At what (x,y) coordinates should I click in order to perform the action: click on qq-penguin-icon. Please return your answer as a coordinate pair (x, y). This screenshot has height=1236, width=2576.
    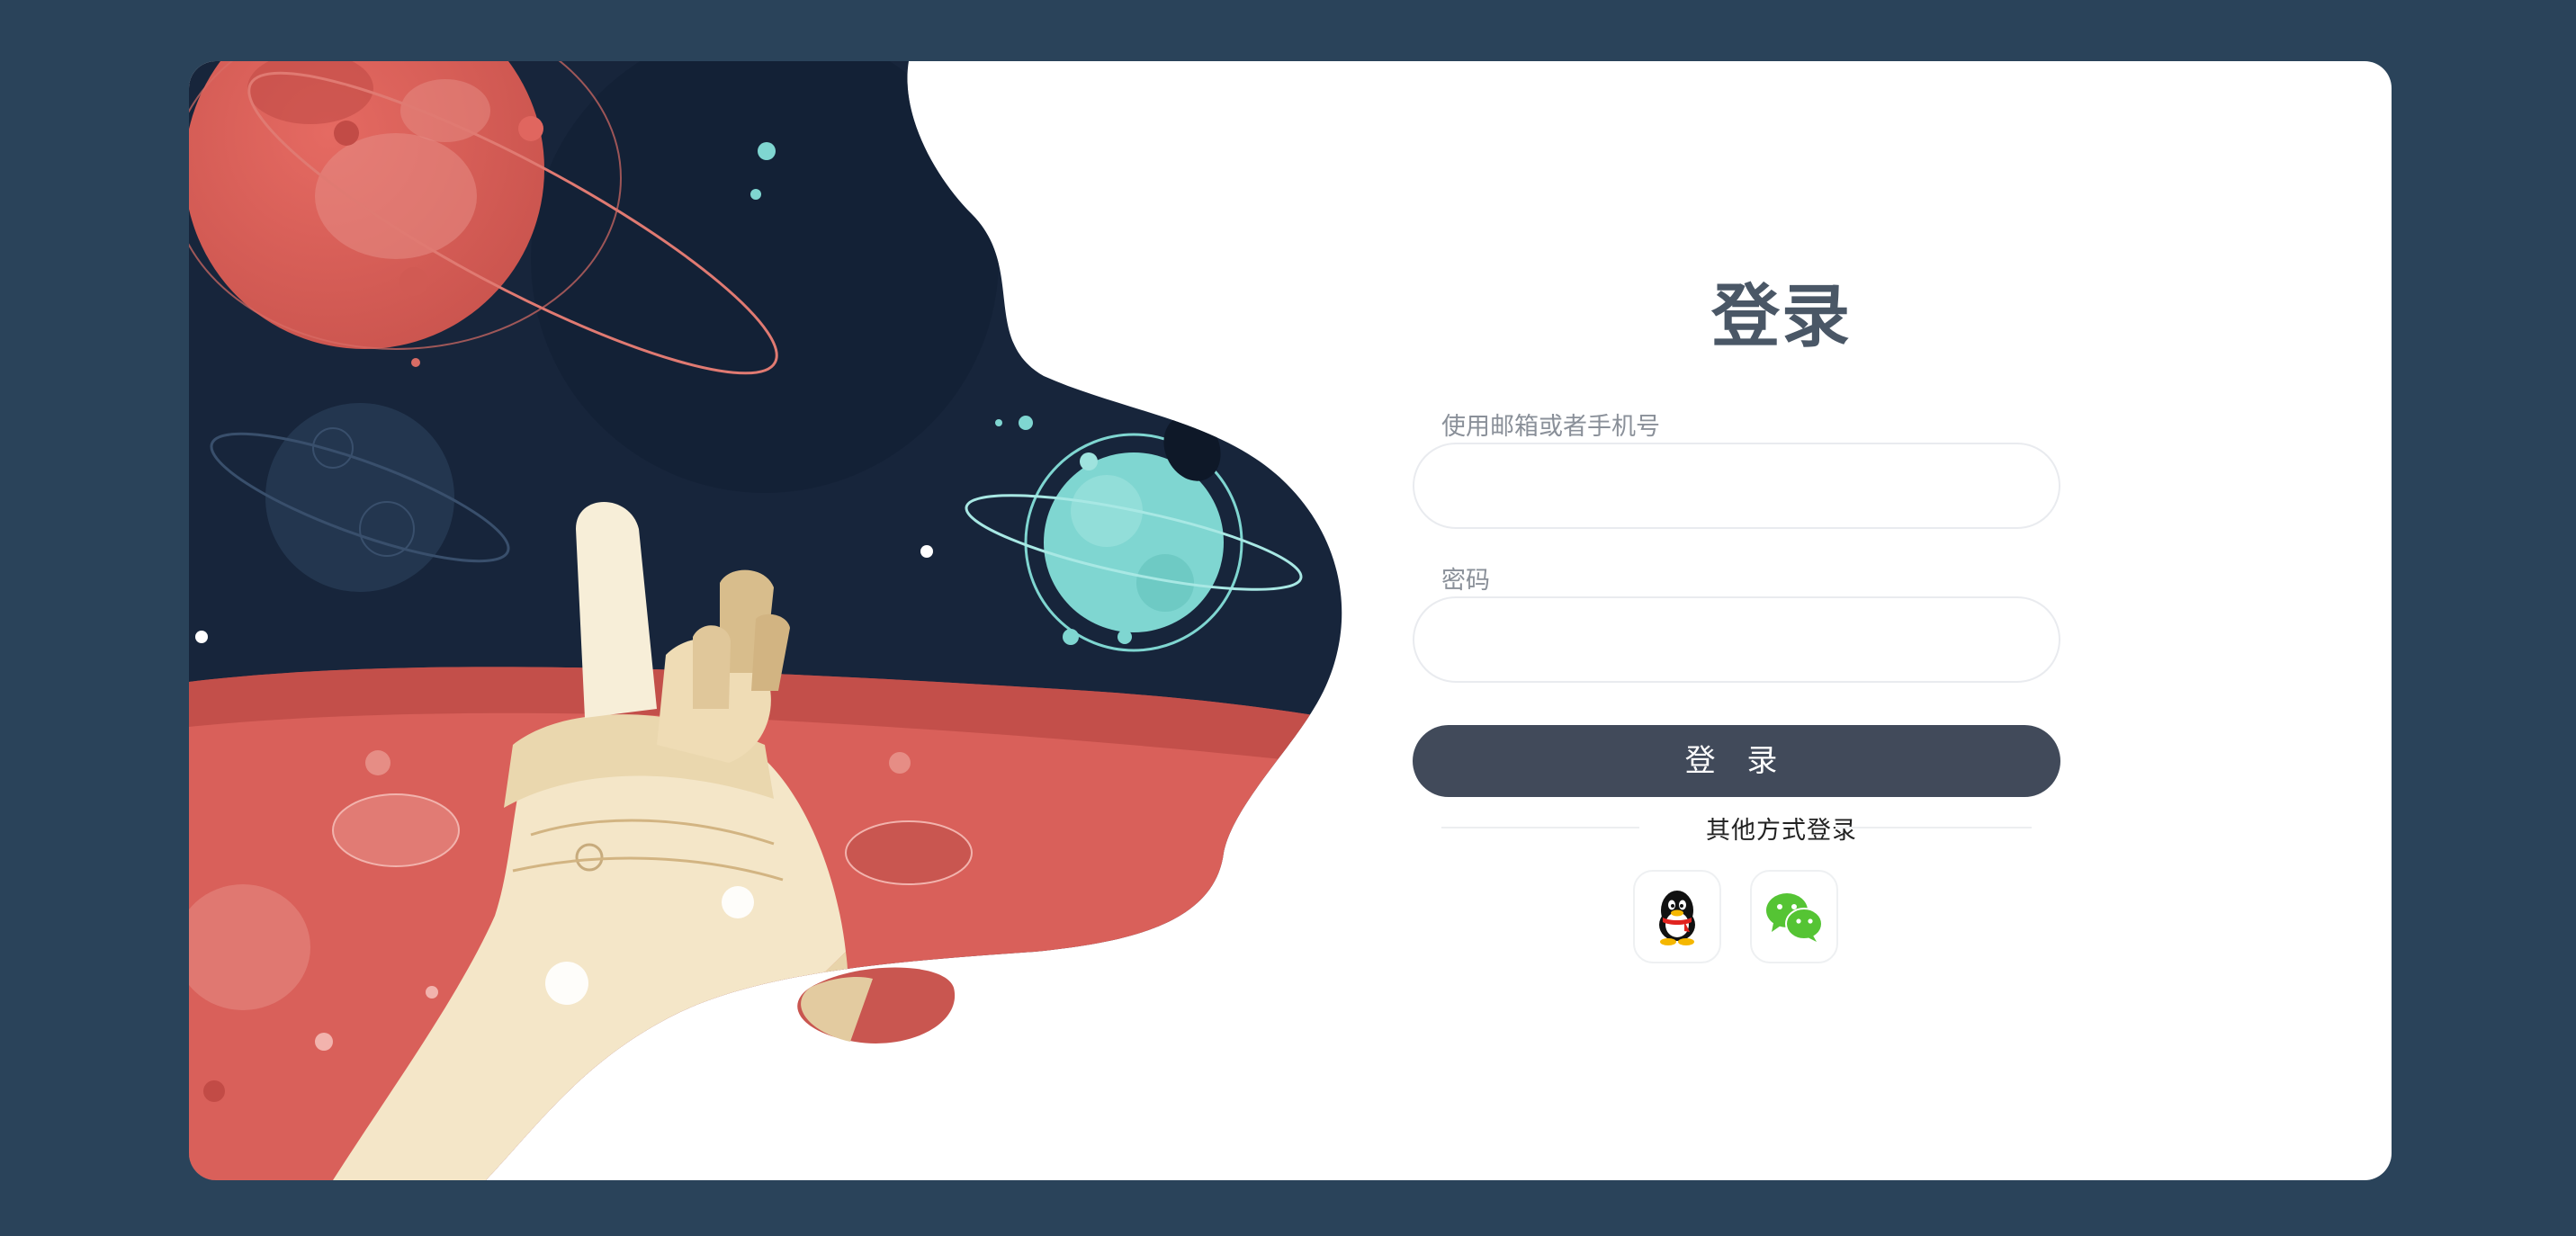
    Looking at the image, I should click on (1677, 918).